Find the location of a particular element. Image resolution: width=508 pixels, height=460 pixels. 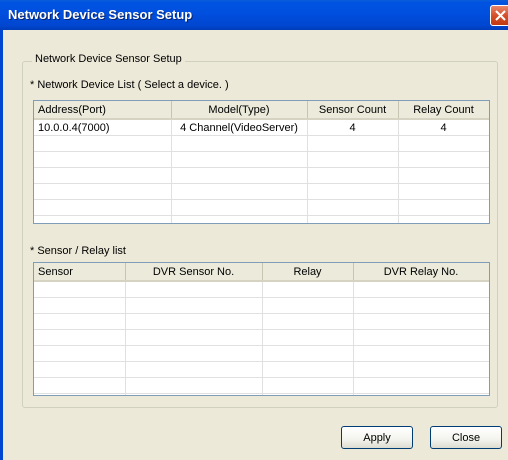

device-column-header: Relay Count is located at coordinates (443, 110).